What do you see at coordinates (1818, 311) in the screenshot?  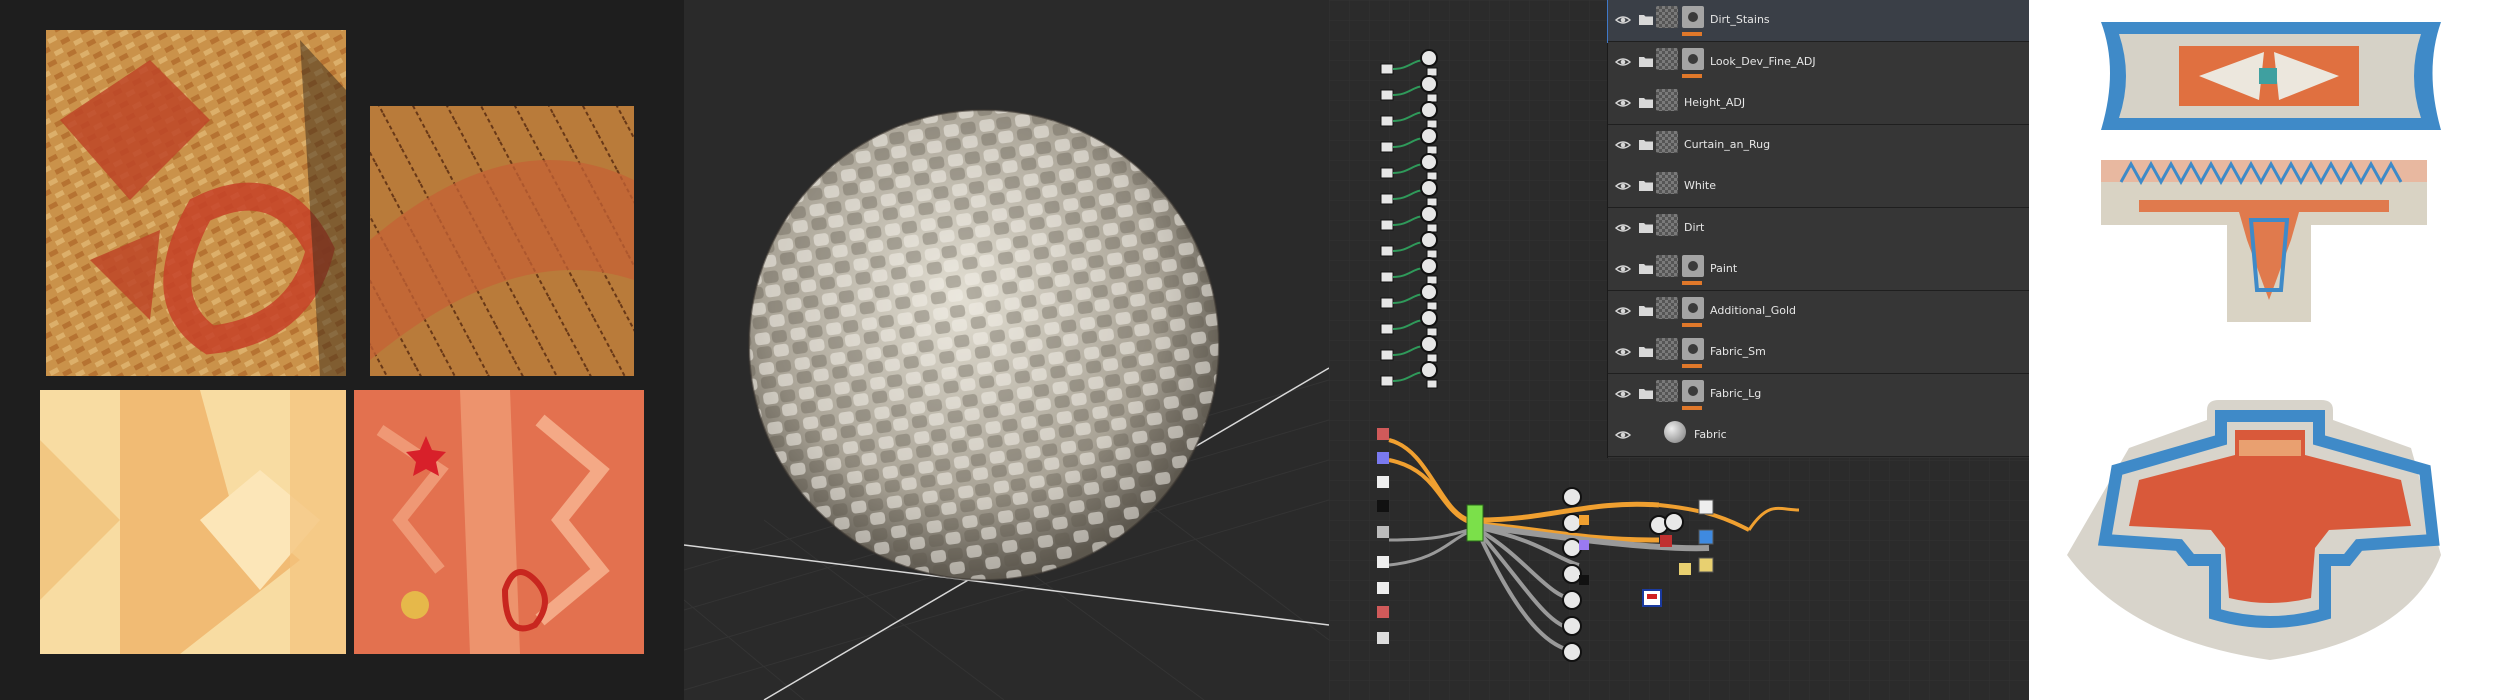 I see `layer-row-additional-gold: Additional_GoldNorm▾100▾` at bounding box center [1818, 311].